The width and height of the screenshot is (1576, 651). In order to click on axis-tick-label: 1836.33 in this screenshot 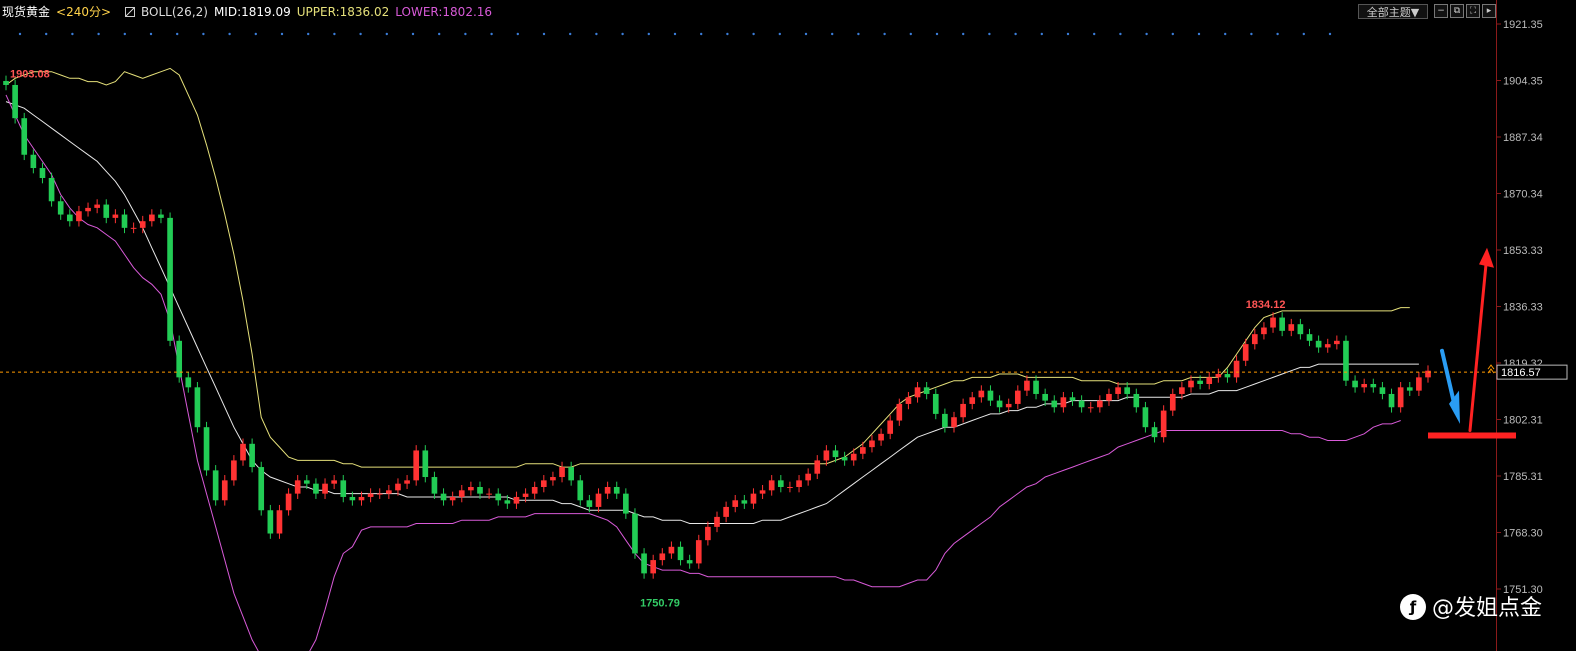, I will do `click(1523, 307)`.